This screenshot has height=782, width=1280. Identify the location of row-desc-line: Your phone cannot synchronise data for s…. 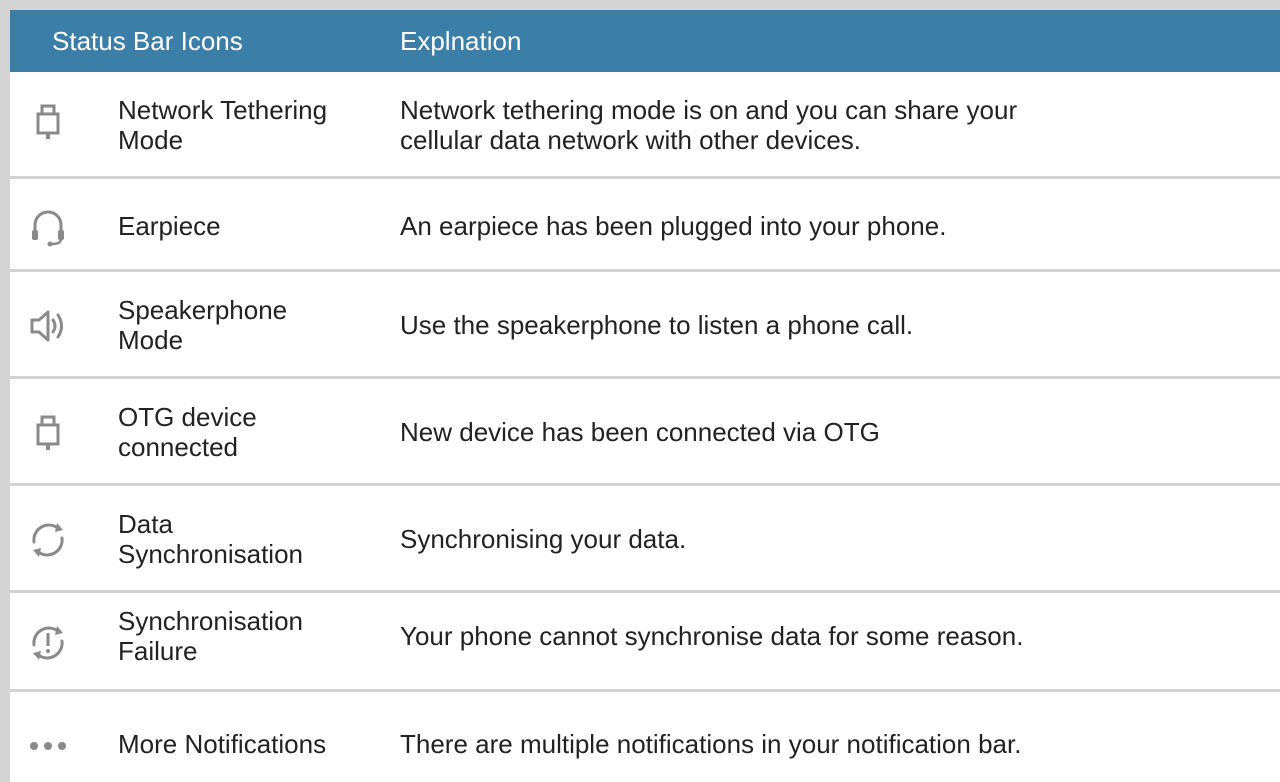
(712, 636).